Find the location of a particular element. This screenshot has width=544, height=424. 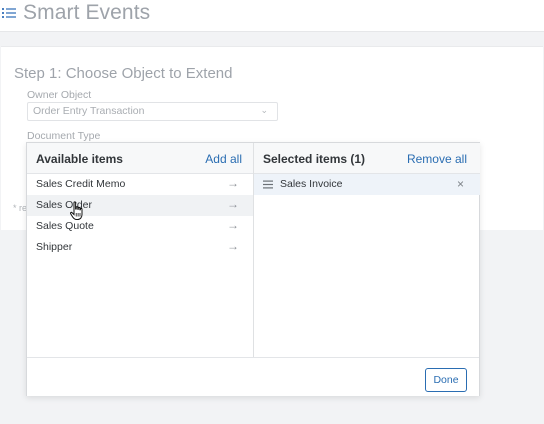

done-button: Done is located at coordinates (446, 380).